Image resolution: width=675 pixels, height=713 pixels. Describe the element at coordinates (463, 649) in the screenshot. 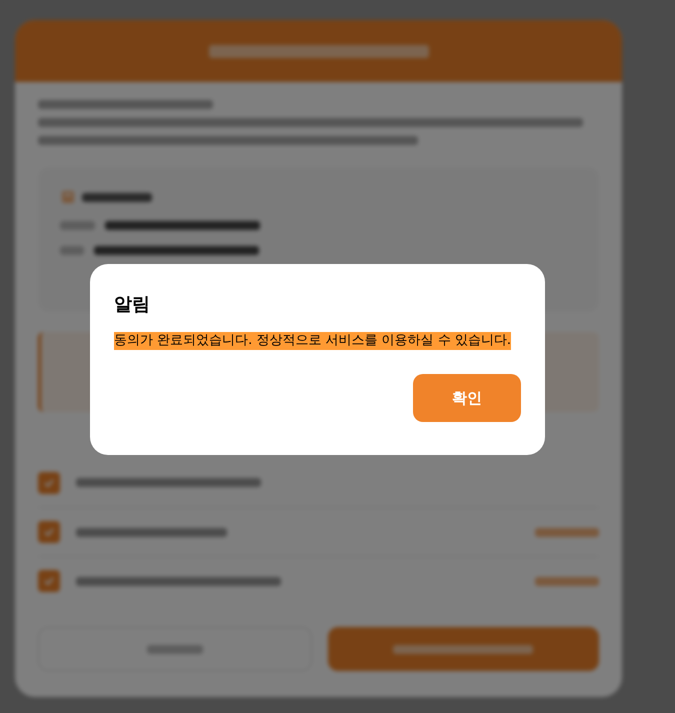

I see `agree-button` at that location.